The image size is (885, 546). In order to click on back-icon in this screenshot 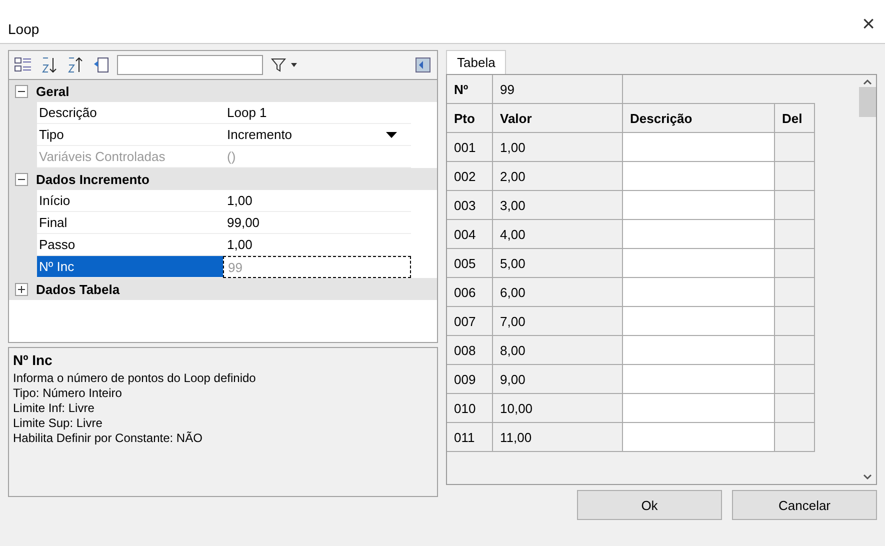, I will do `click(423, 65)`.